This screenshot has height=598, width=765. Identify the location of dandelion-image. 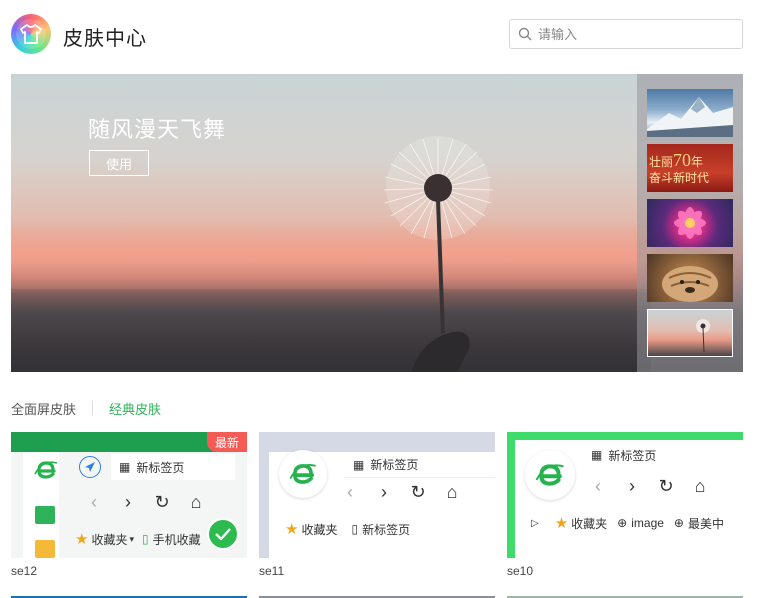
(438, 254).